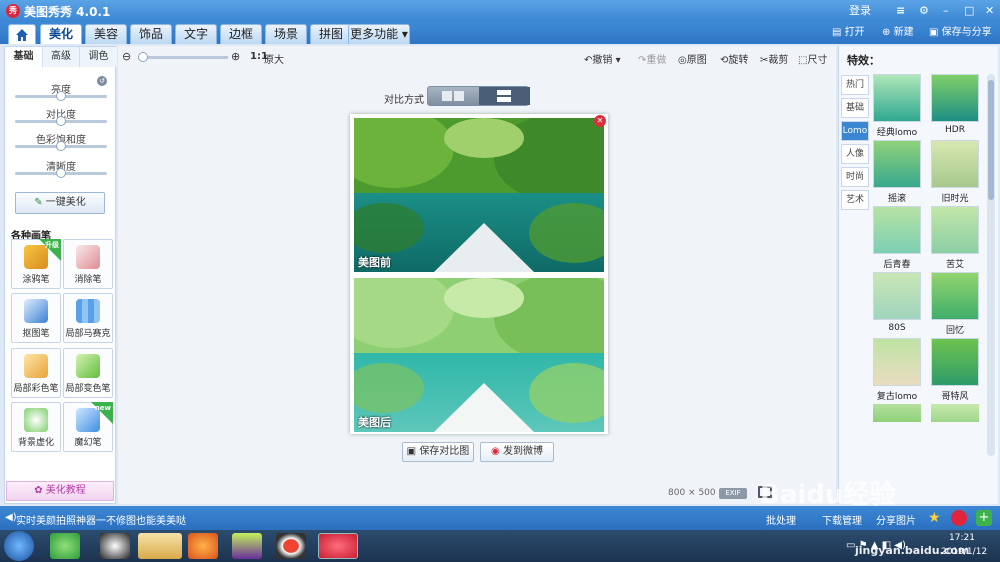  I want to click on taskbar-video-icon, so click(247, 546).